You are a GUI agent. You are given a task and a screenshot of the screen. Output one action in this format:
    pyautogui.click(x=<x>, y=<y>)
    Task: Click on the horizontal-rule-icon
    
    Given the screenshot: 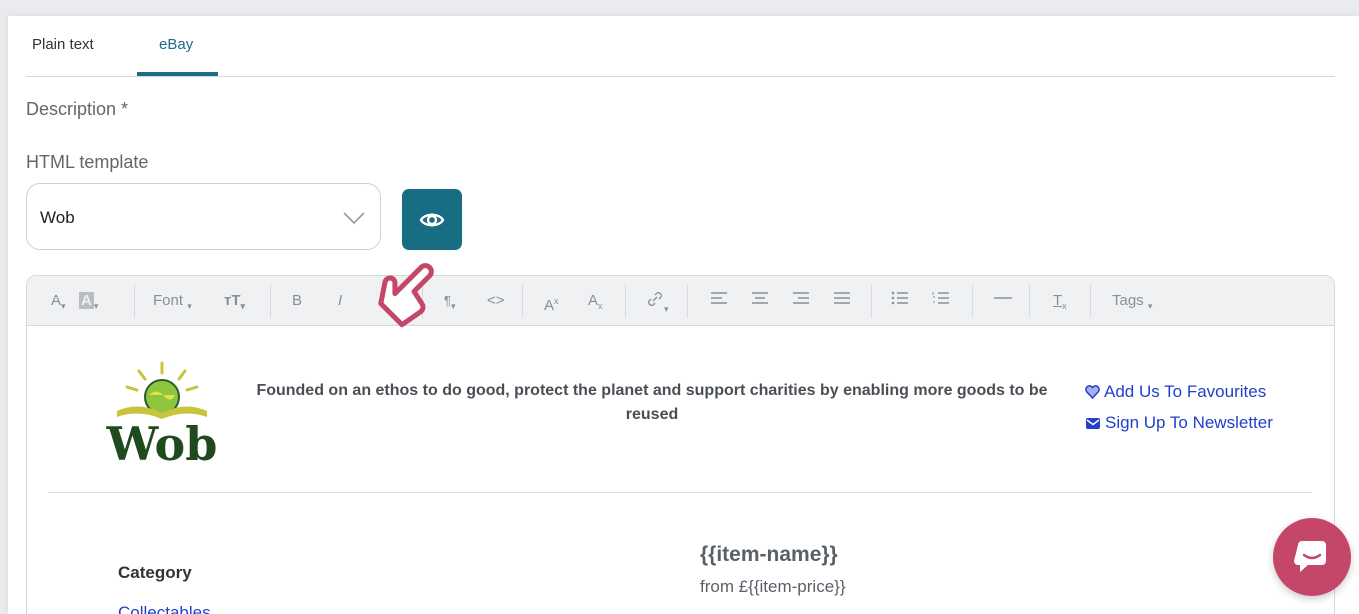 What is the action you would take?
    pyautogui.click(x=1003, y=298)
    